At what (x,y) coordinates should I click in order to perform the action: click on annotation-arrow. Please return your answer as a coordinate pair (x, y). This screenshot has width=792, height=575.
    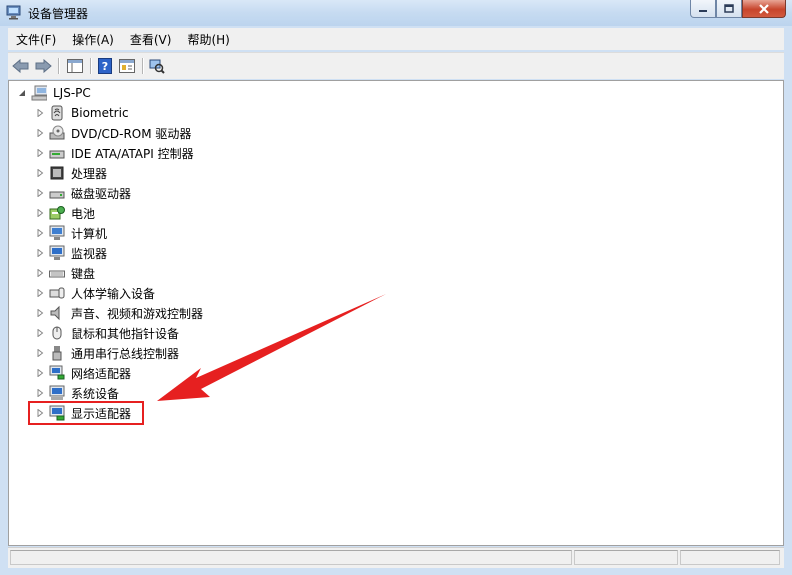
    Looking at the image, I should click on (271, 347).